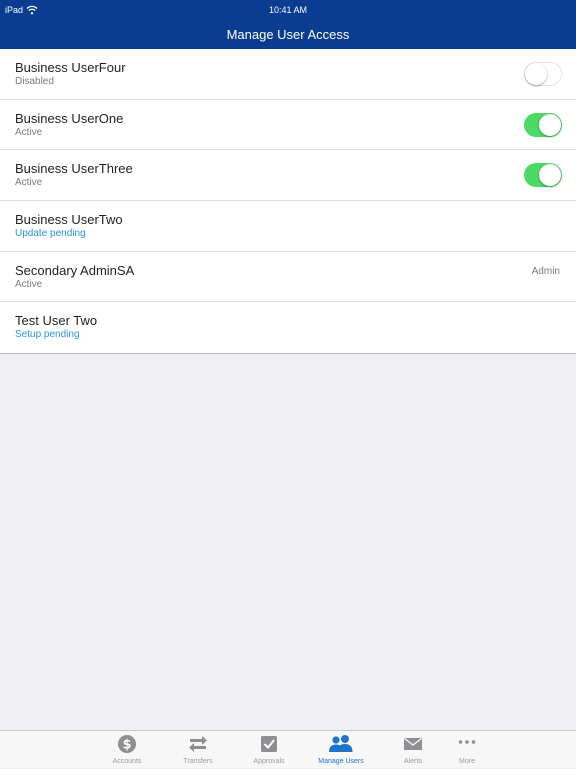 The height and width of the screenshot is (769, 576). What do you see at coordinates (288, 226) in the screenshot?
I see `user-row: Business UserTwo Update pending` at bounding box center [288, 226].